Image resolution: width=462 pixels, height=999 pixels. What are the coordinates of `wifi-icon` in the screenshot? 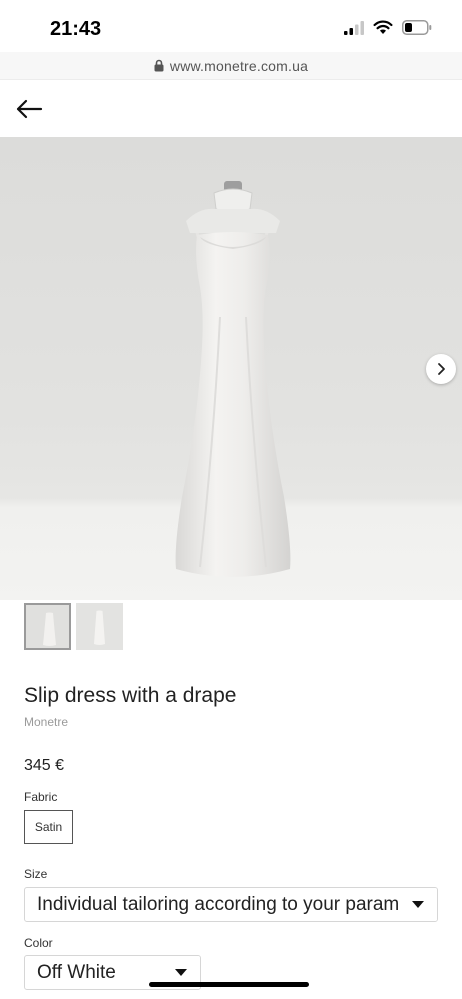 It's located at (383, 27).